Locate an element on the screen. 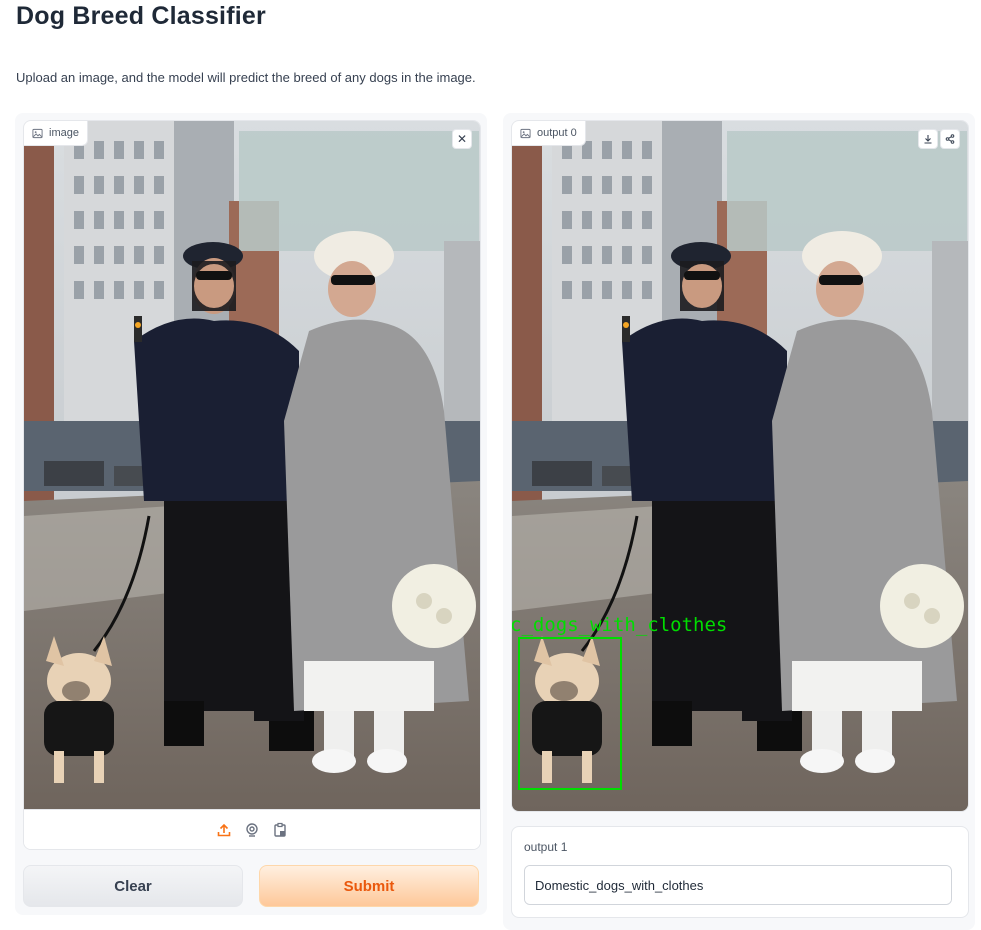 This screenshot has width=981, height=930. clear-image-button: ✕ is located at coordinates (462, 139).